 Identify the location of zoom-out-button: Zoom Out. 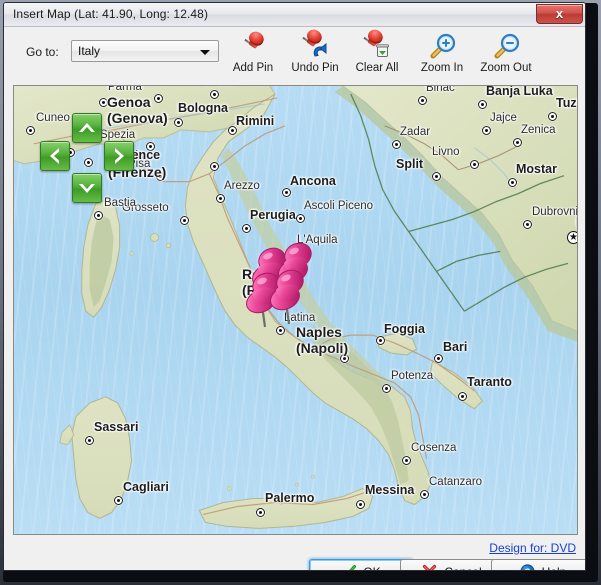
(506, 56).